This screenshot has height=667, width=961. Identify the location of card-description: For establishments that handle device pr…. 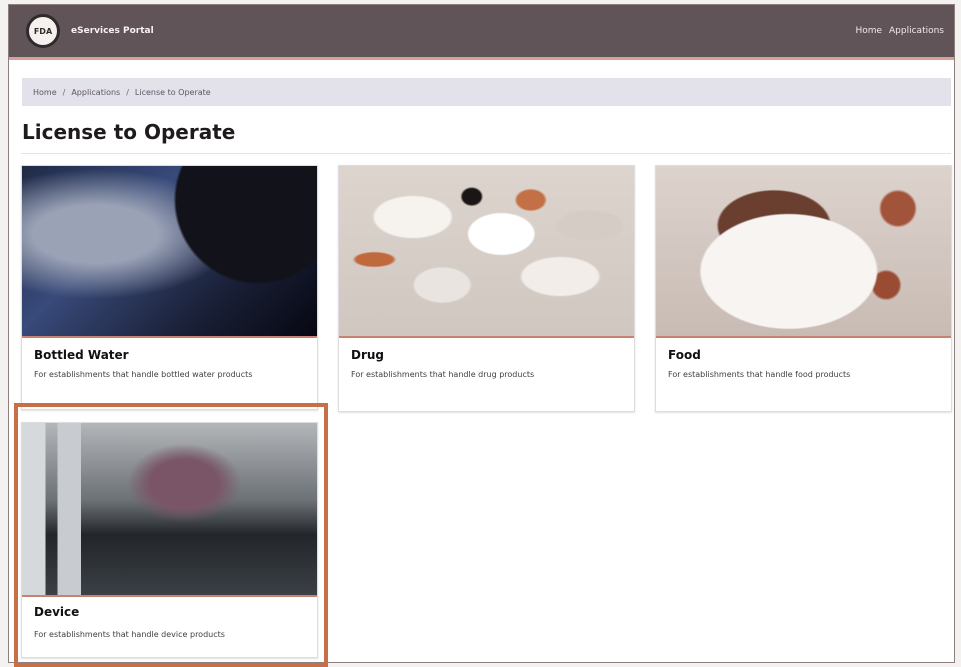
(129, 634).